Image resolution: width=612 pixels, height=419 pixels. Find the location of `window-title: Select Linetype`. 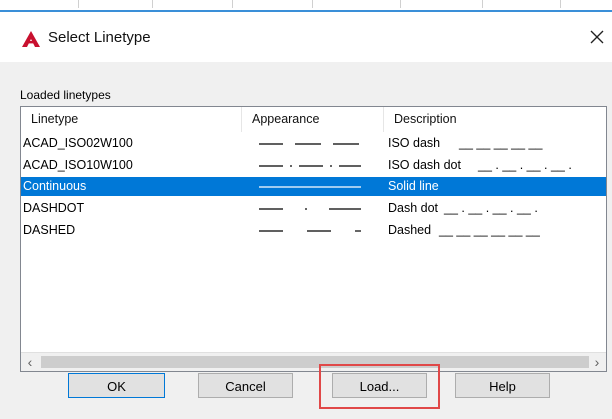

window-title: Select Linetype is located at coordinates (99, 37).